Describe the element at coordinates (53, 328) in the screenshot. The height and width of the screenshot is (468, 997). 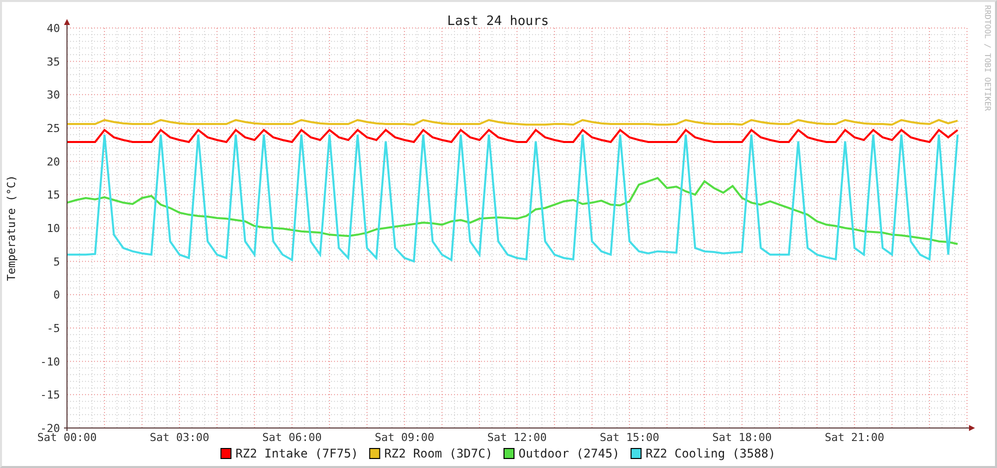
I see `tick-label: -5` at that location.